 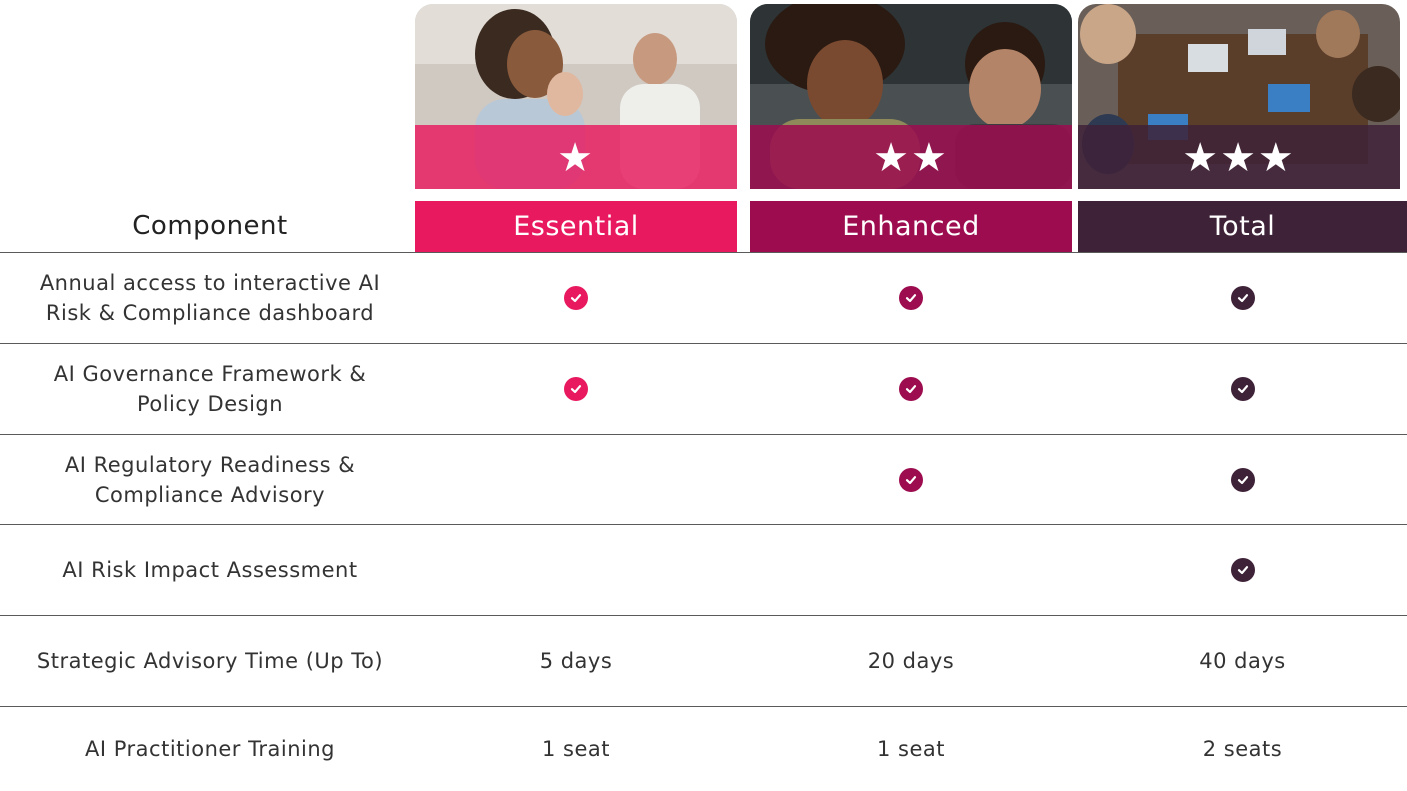 I want to click on total-stars-icon: ★★★, so click(x=1239, y=158).